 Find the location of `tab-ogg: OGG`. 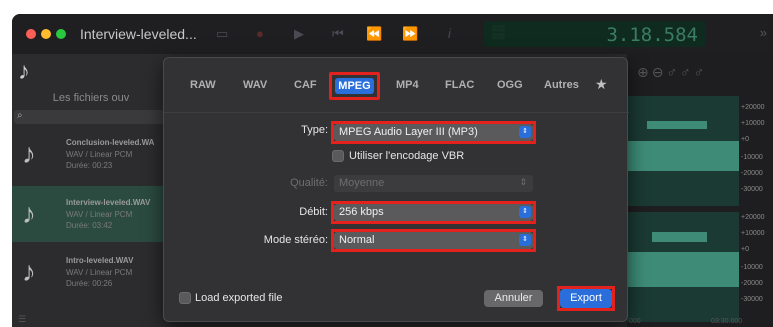

tab-ogg: OGG is located at coordinates (510, 85).